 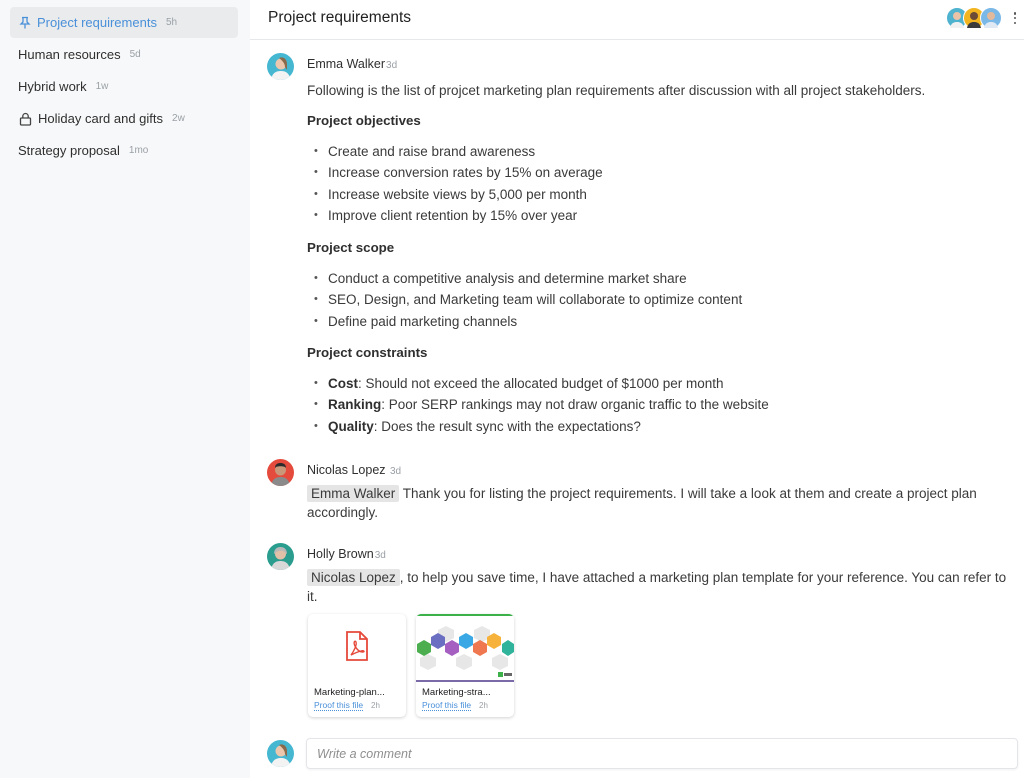 I want to click on comment-box, so click(x=662, y=753).